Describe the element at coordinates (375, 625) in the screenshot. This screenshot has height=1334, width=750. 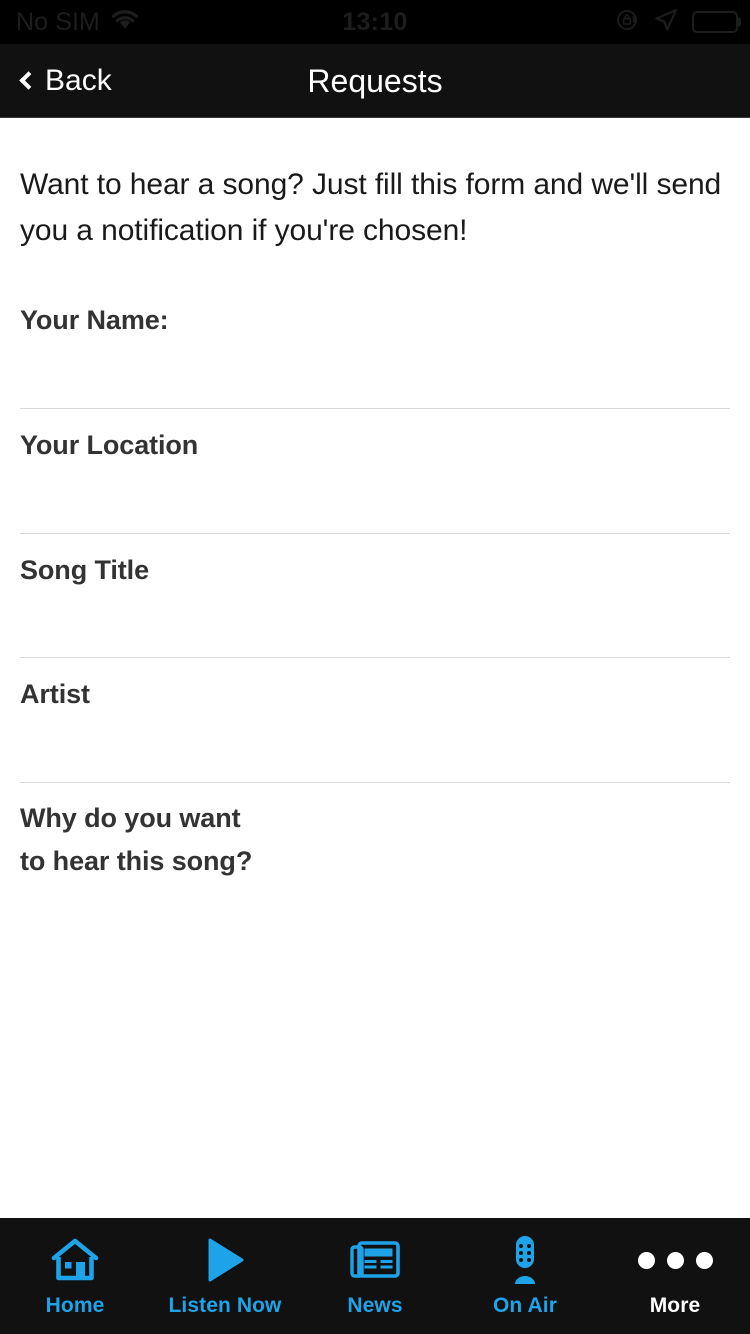
I see `song-title-input` at that location.